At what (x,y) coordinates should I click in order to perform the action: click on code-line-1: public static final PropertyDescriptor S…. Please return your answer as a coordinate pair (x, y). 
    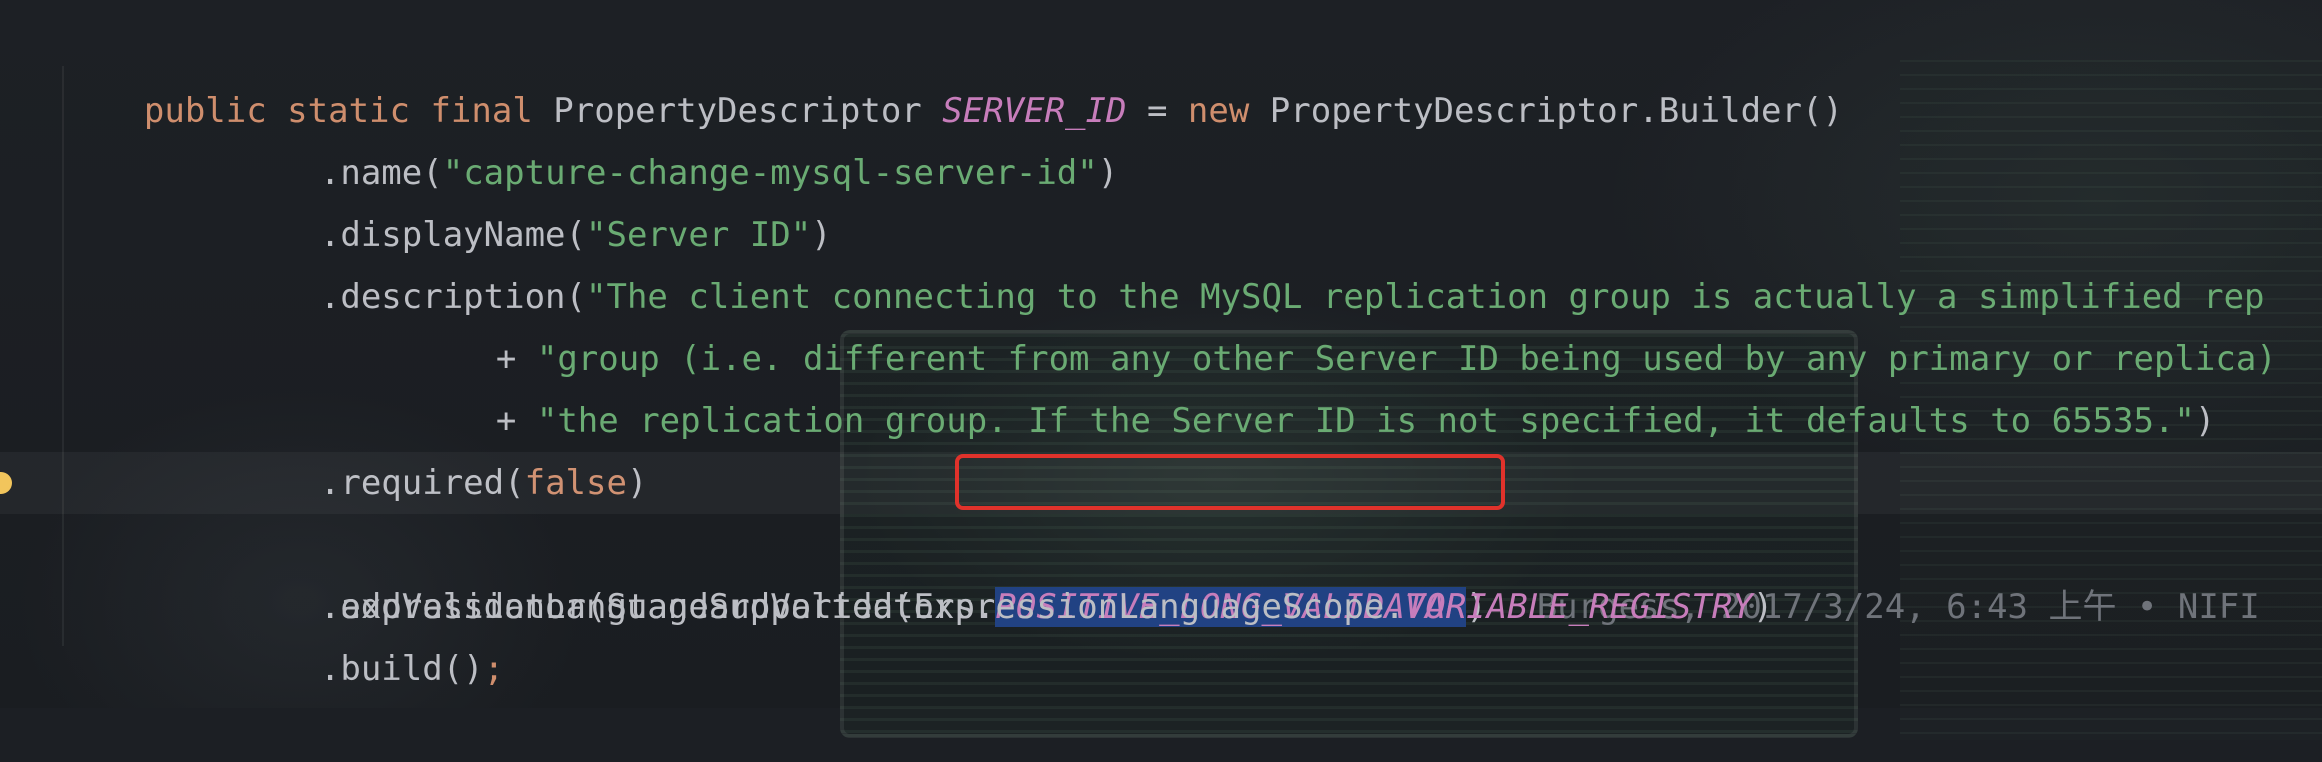
    Looking at the image, I should click on (1161, 74).